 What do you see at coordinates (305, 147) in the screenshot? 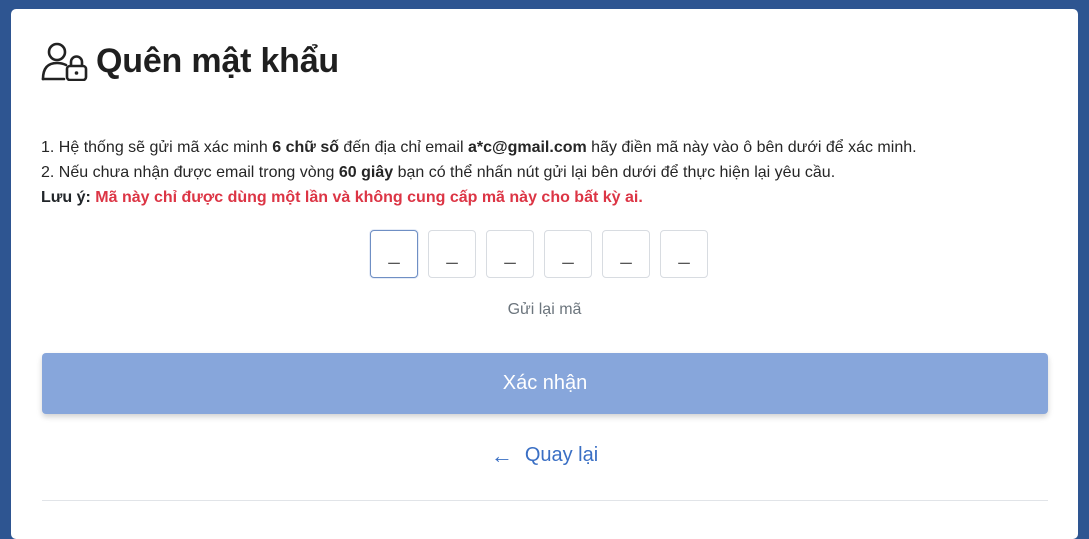
I see `digit-count: 6 chữ số` at bounding box center [305, 147].